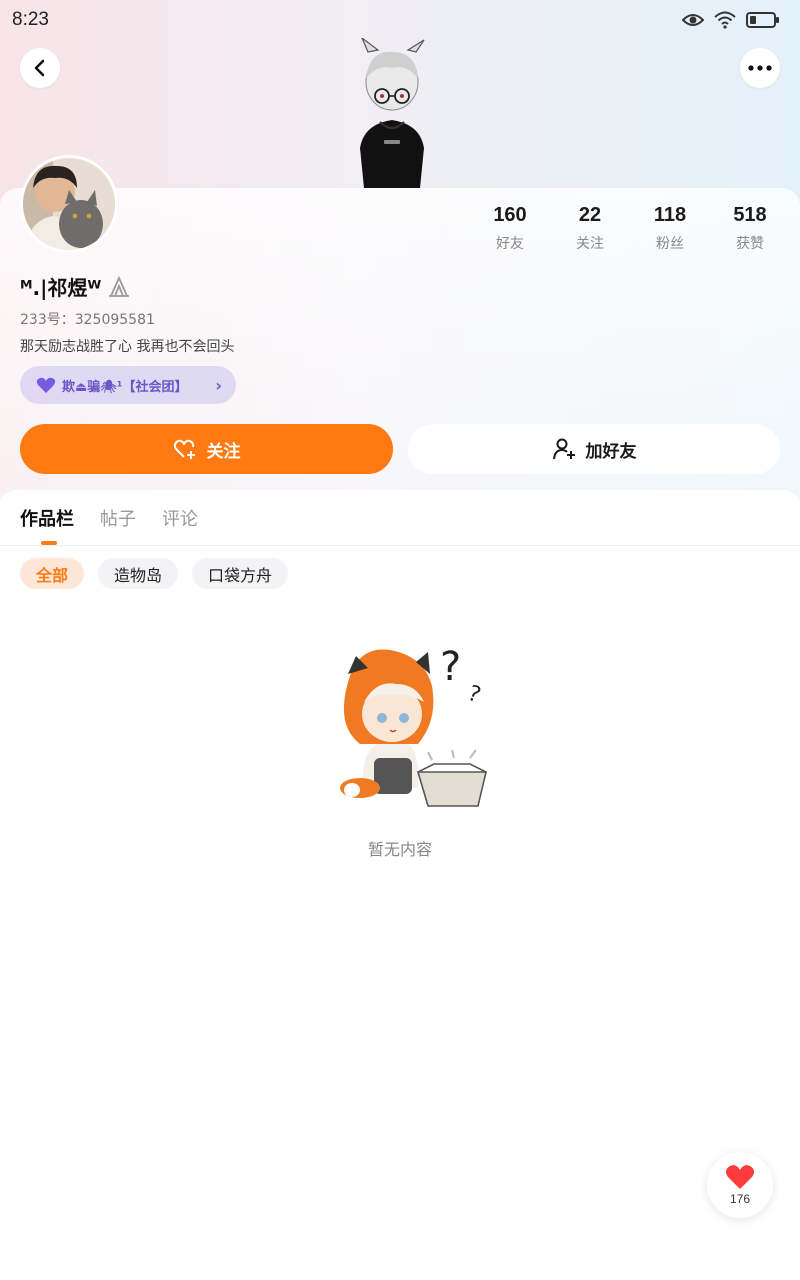 The width and height of the screenshot is (800, 1280). I want to click on like-float-button: 176, so click(740, 1185).